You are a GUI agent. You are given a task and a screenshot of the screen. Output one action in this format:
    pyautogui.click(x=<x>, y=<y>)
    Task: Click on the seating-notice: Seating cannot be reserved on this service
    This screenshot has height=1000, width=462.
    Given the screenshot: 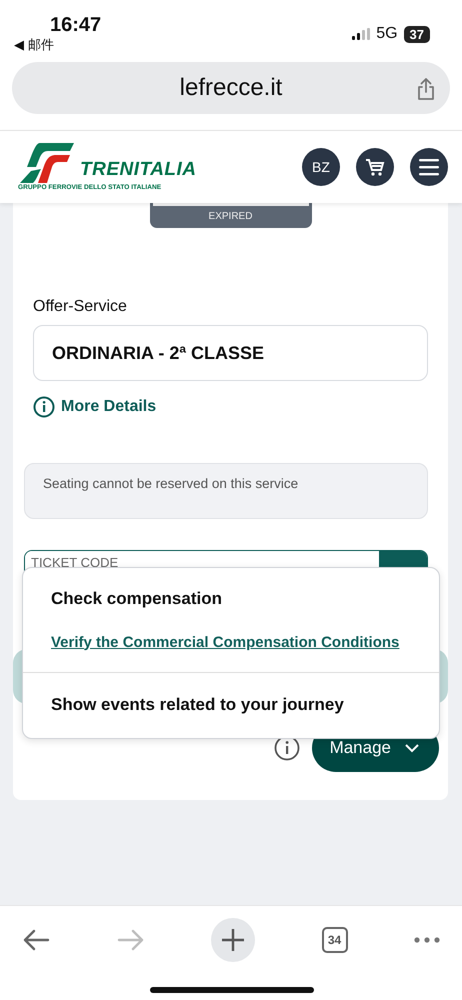 What is the action you would take?
    pyautogui.click(x=226, y=491)
    